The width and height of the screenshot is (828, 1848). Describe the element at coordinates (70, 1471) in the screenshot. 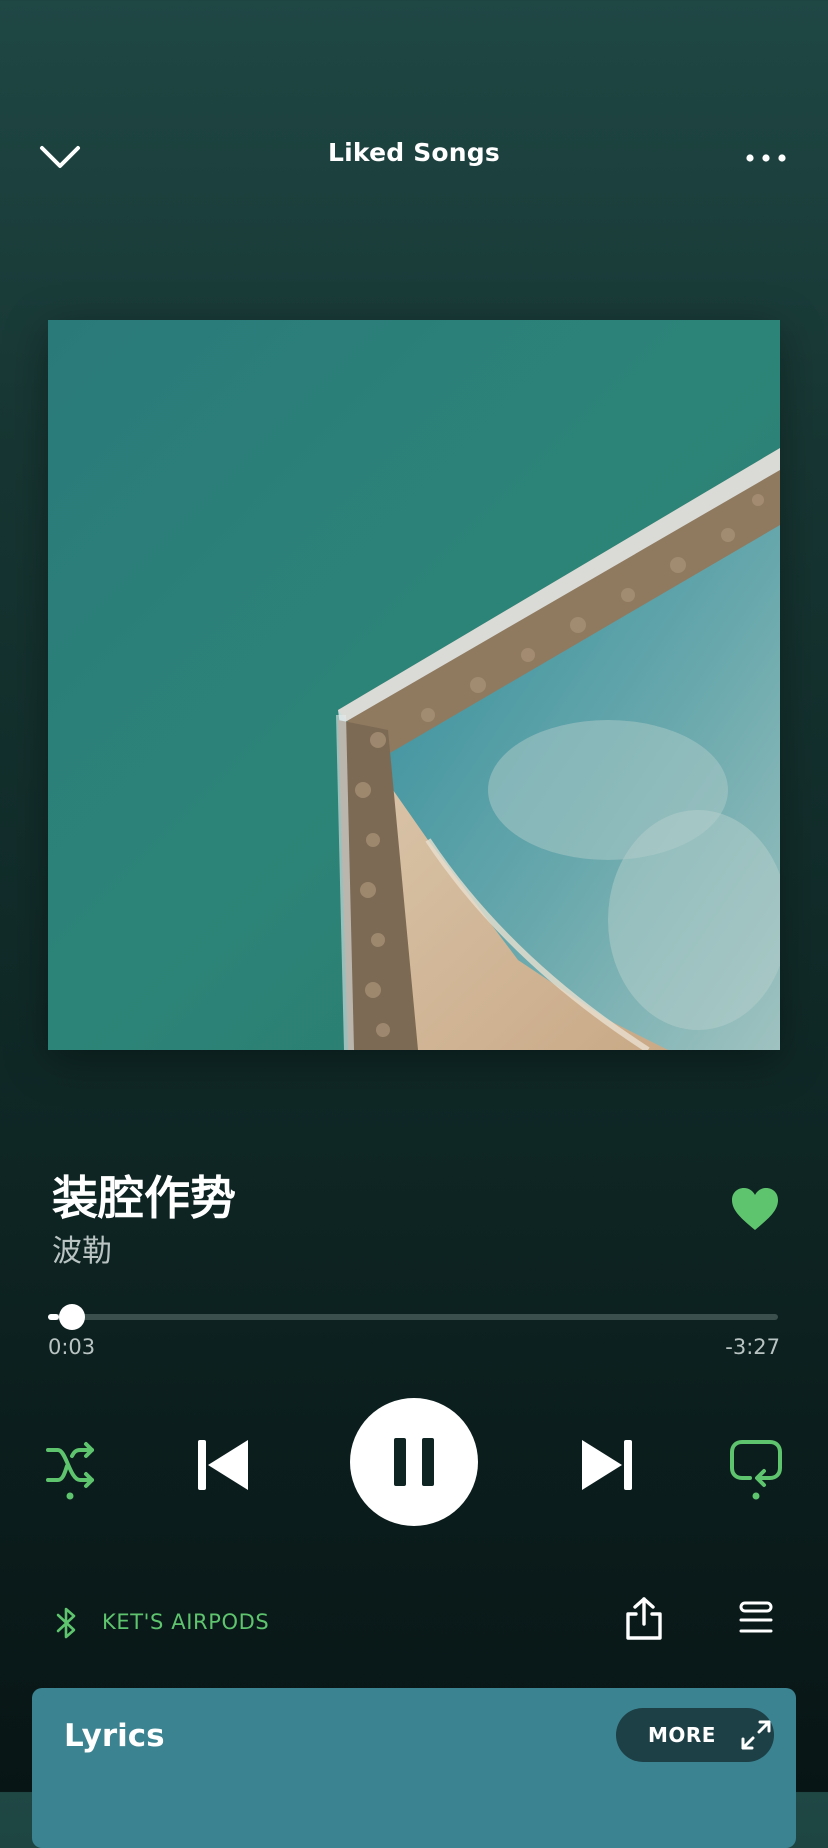

I see `shuffle-icon` at that location.